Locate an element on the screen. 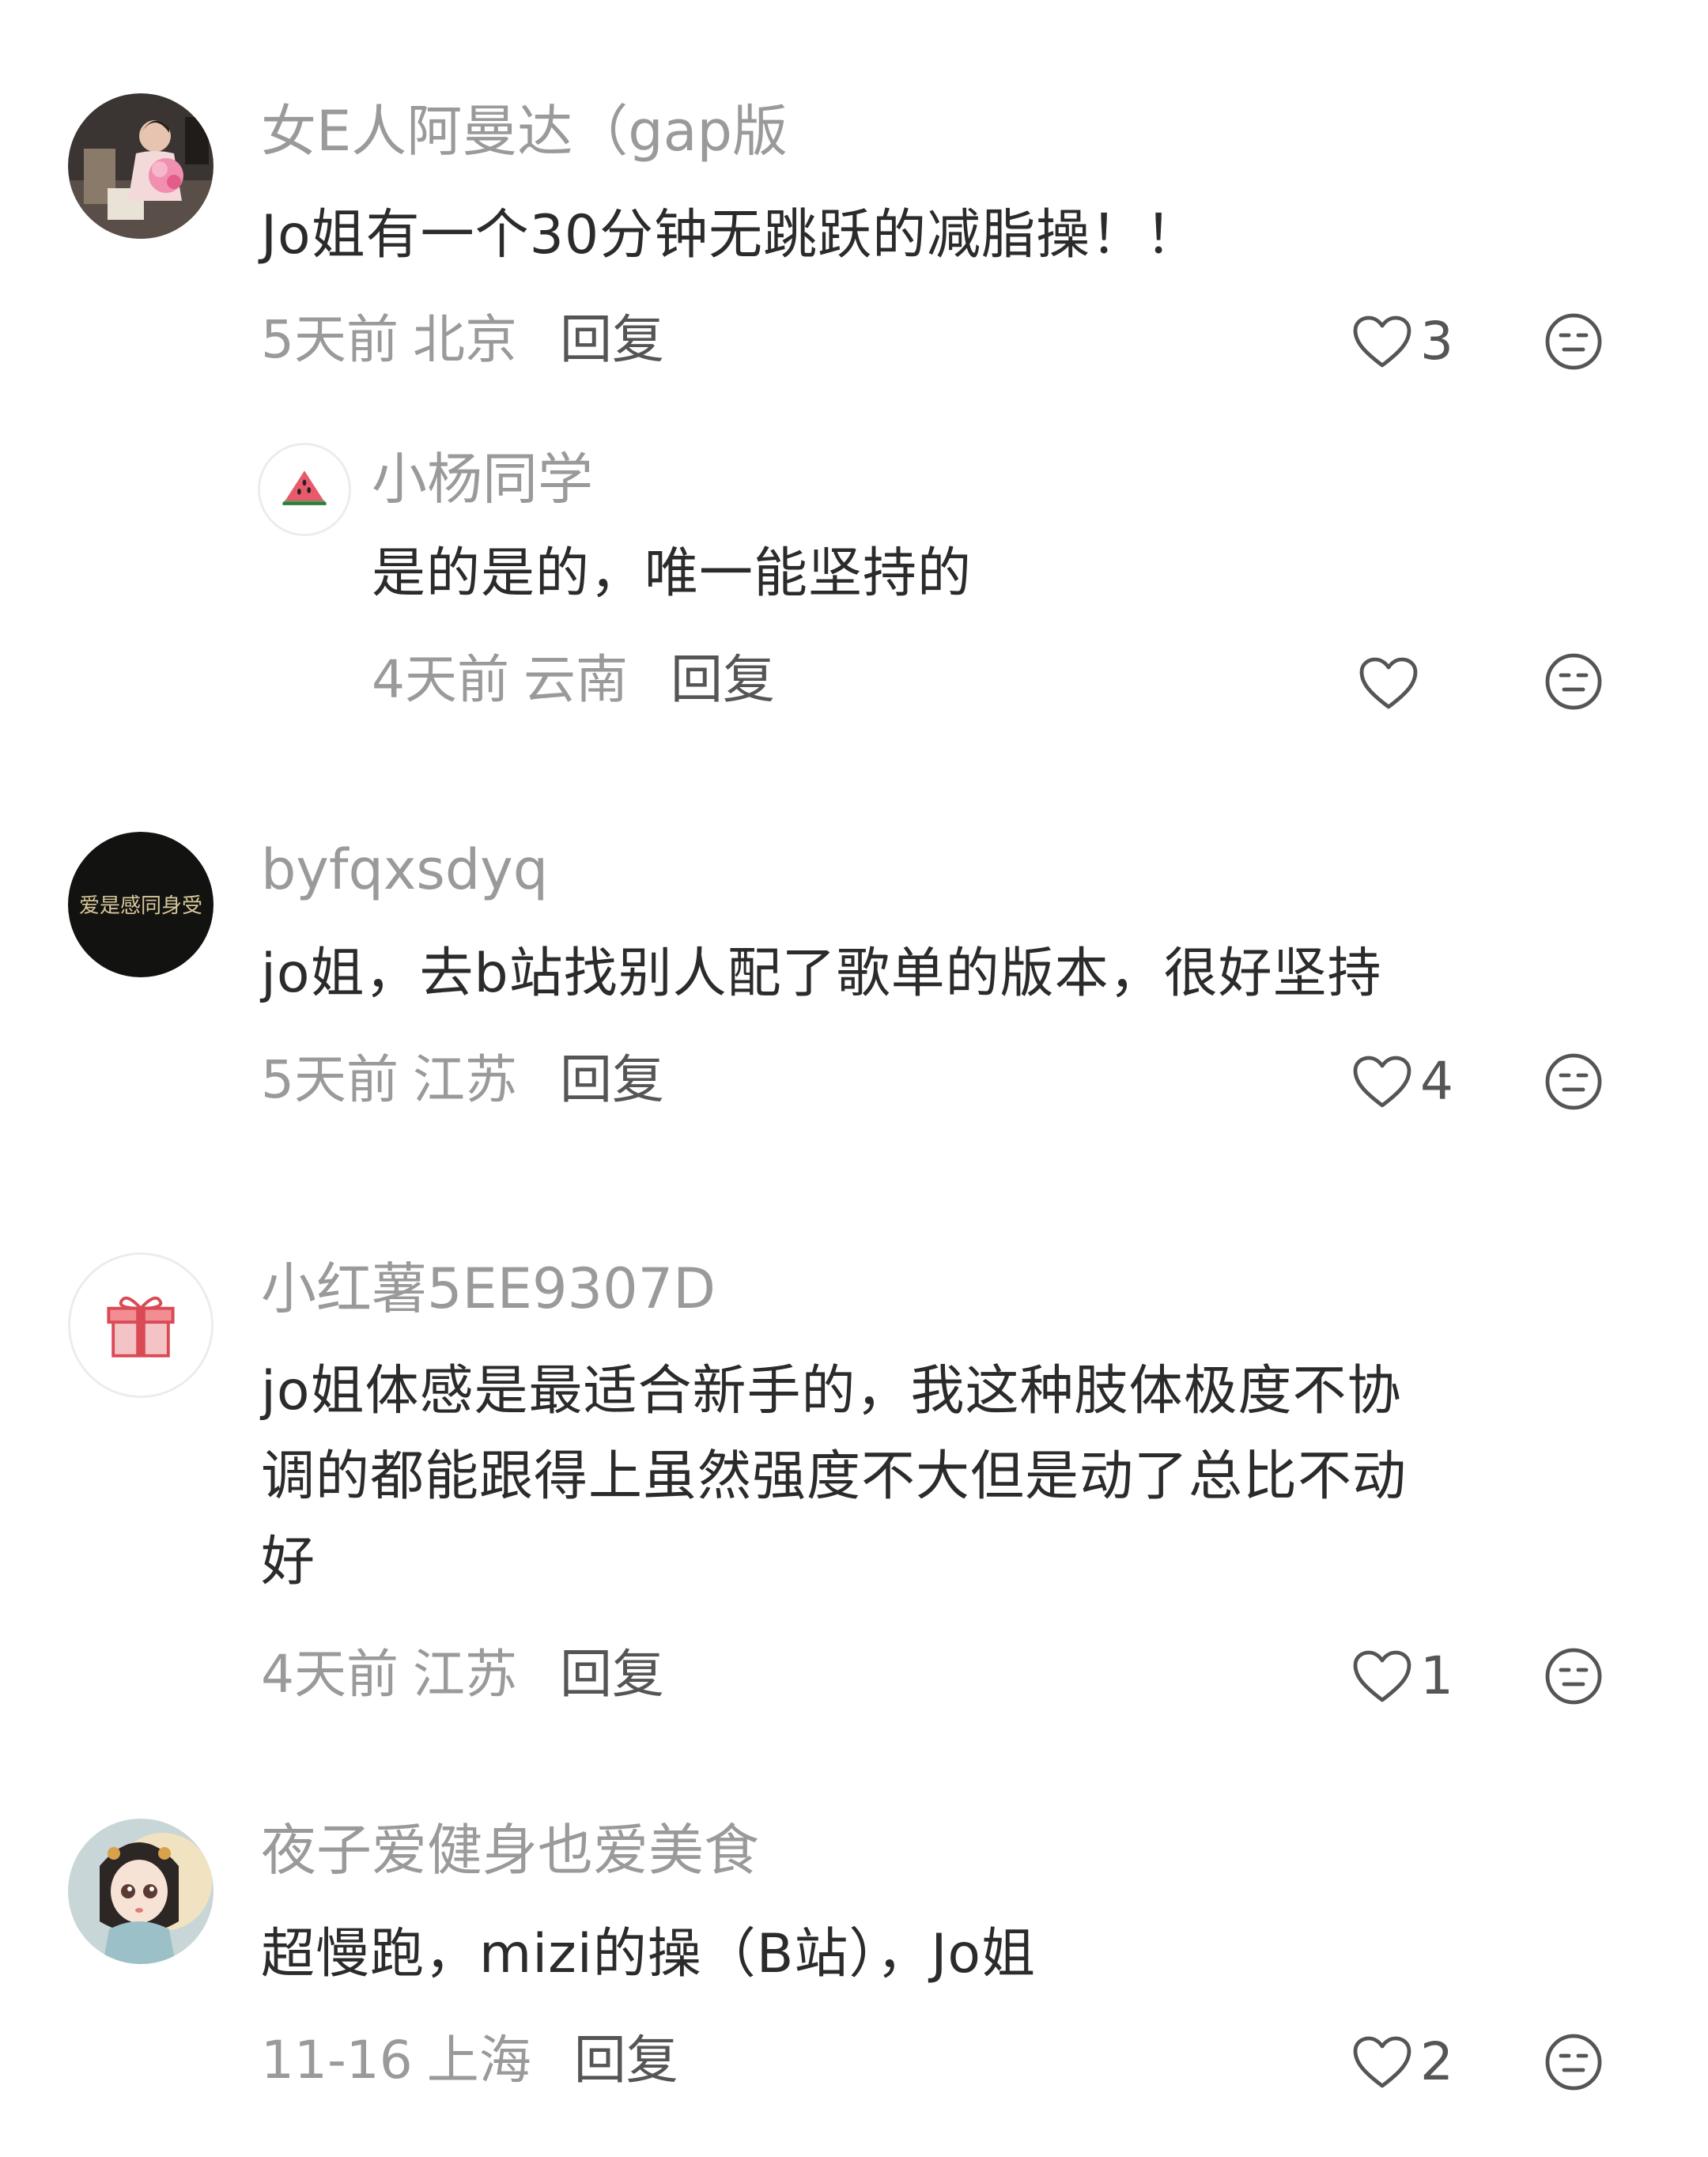 The width and height of the screenshot is (1708, 2157). comment-text: 超慢跑，mizi的操（B站），Jo姐 is located at coordinates (649, 1954).